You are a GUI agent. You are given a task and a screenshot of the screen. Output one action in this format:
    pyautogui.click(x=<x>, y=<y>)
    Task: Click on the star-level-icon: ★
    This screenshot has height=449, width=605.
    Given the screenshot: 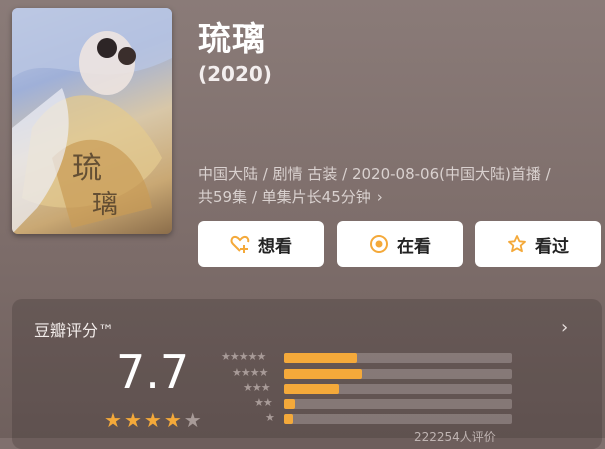 What is the action you would take?
    pyautogui.click(x=270, y=417)
    